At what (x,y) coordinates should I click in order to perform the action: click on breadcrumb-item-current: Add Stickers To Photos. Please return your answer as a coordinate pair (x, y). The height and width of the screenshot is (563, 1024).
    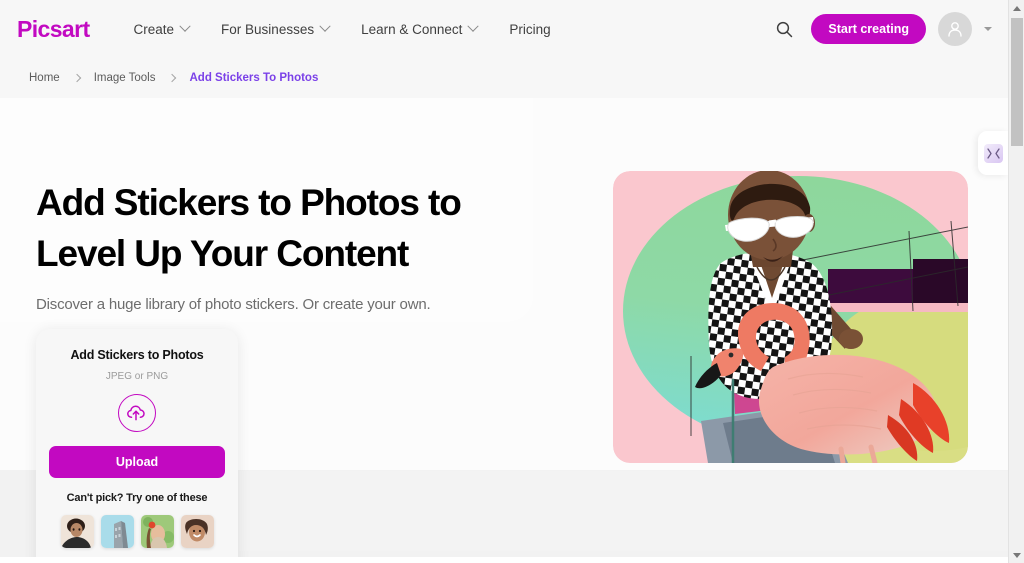
    Looking at the image, I should click on (254, 78).